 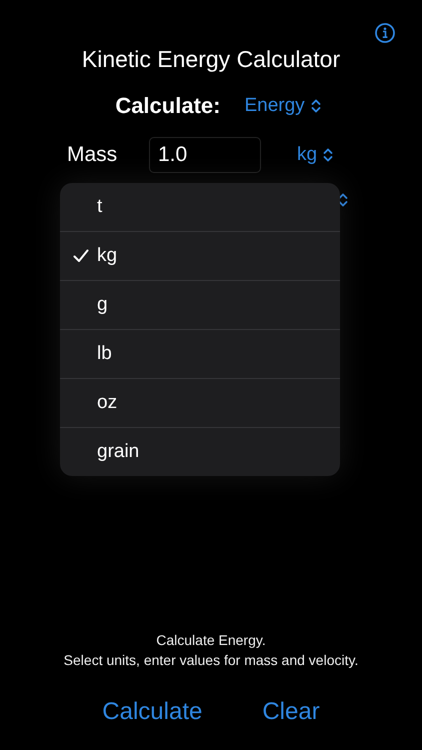 I want to click on app-title: Kinetic Energy Calculator, so click(x=211, y=59).